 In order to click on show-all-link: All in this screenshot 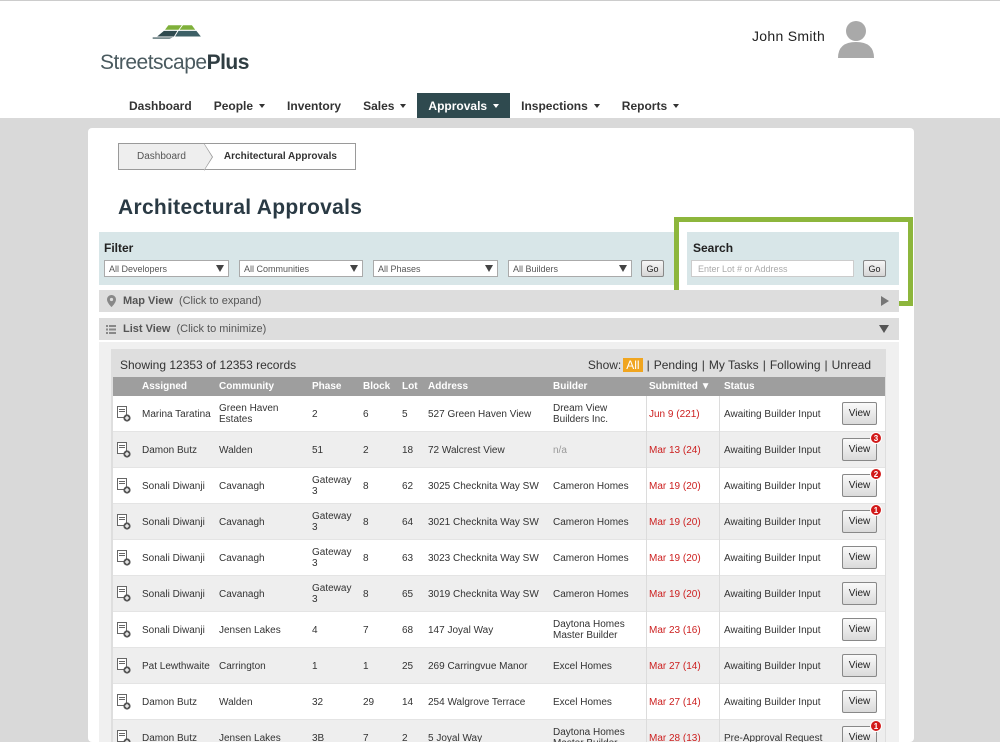, I will do `click(633, 365)`.